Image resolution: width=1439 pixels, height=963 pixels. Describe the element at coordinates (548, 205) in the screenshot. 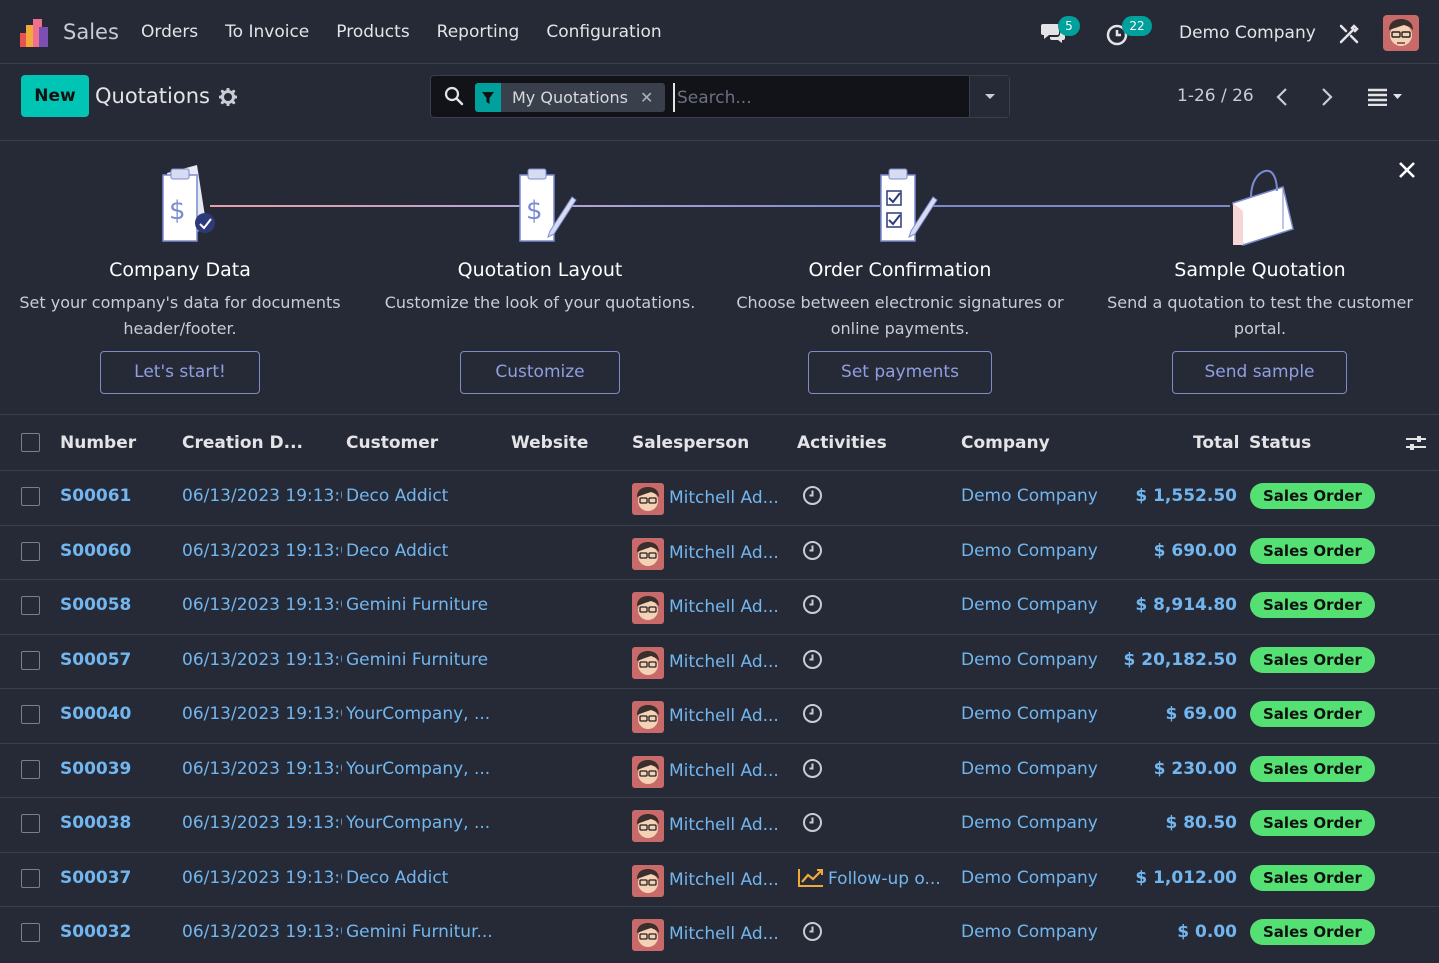

I see `document-pencil-icon: $` at that location.